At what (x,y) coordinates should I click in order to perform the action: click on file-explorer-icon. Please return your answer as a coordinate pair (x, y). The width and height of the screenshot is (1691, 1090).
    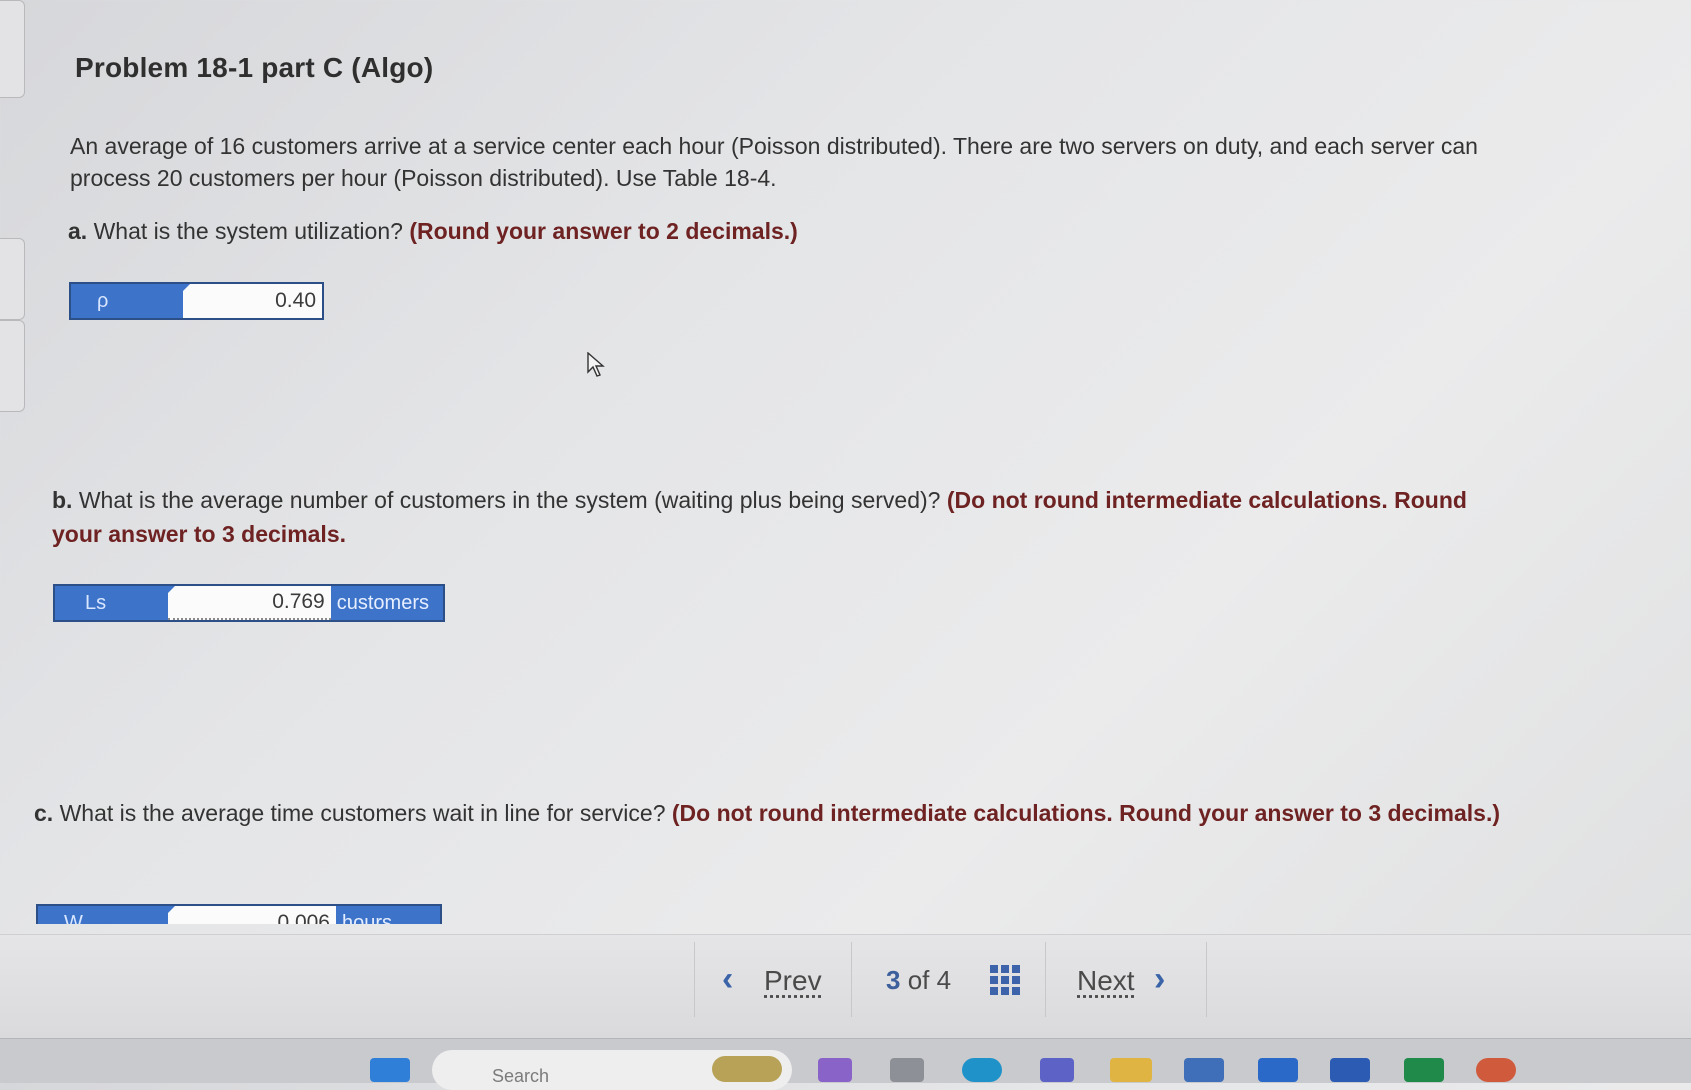
    Looking at the image, I should click on (1131, 1070).